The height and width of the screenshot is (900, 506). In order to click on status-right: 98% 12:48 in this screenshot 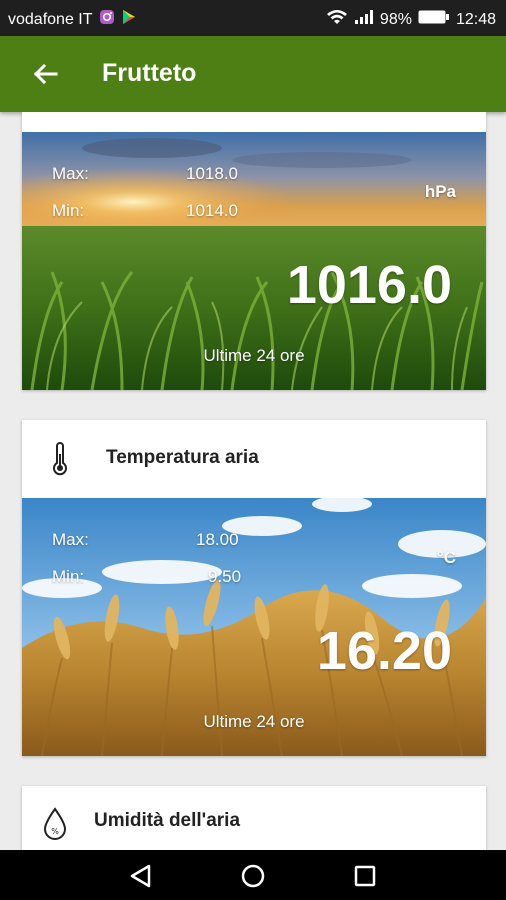, I will do `click(411, 19)`.